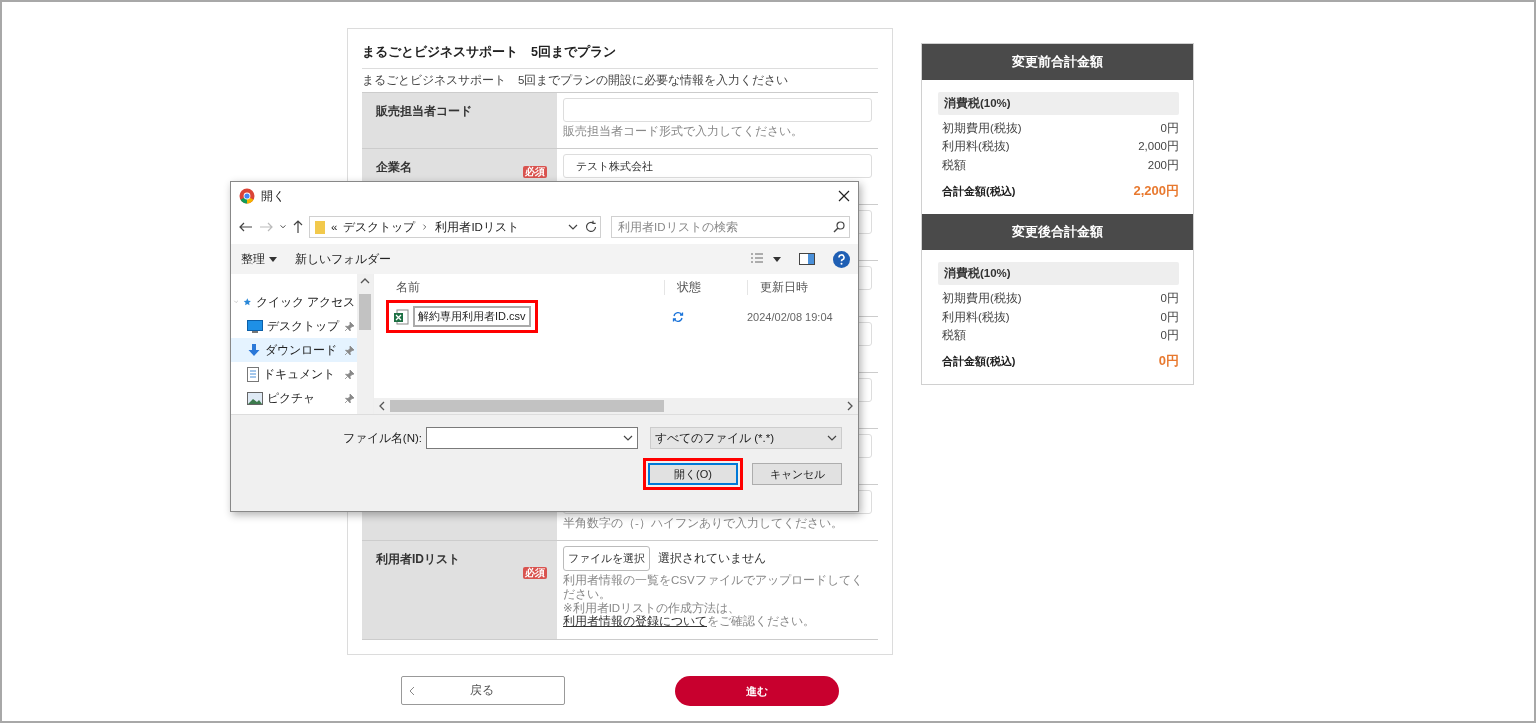 The height and width of the screenshot is (723, 1536). What do you see at coordinates (576, 81) in the screenshot?
I see `form-description: まるごとビジネスサポート 5回までプランの開設に必要な情報を入力ください` at bounding box center [576, 81].